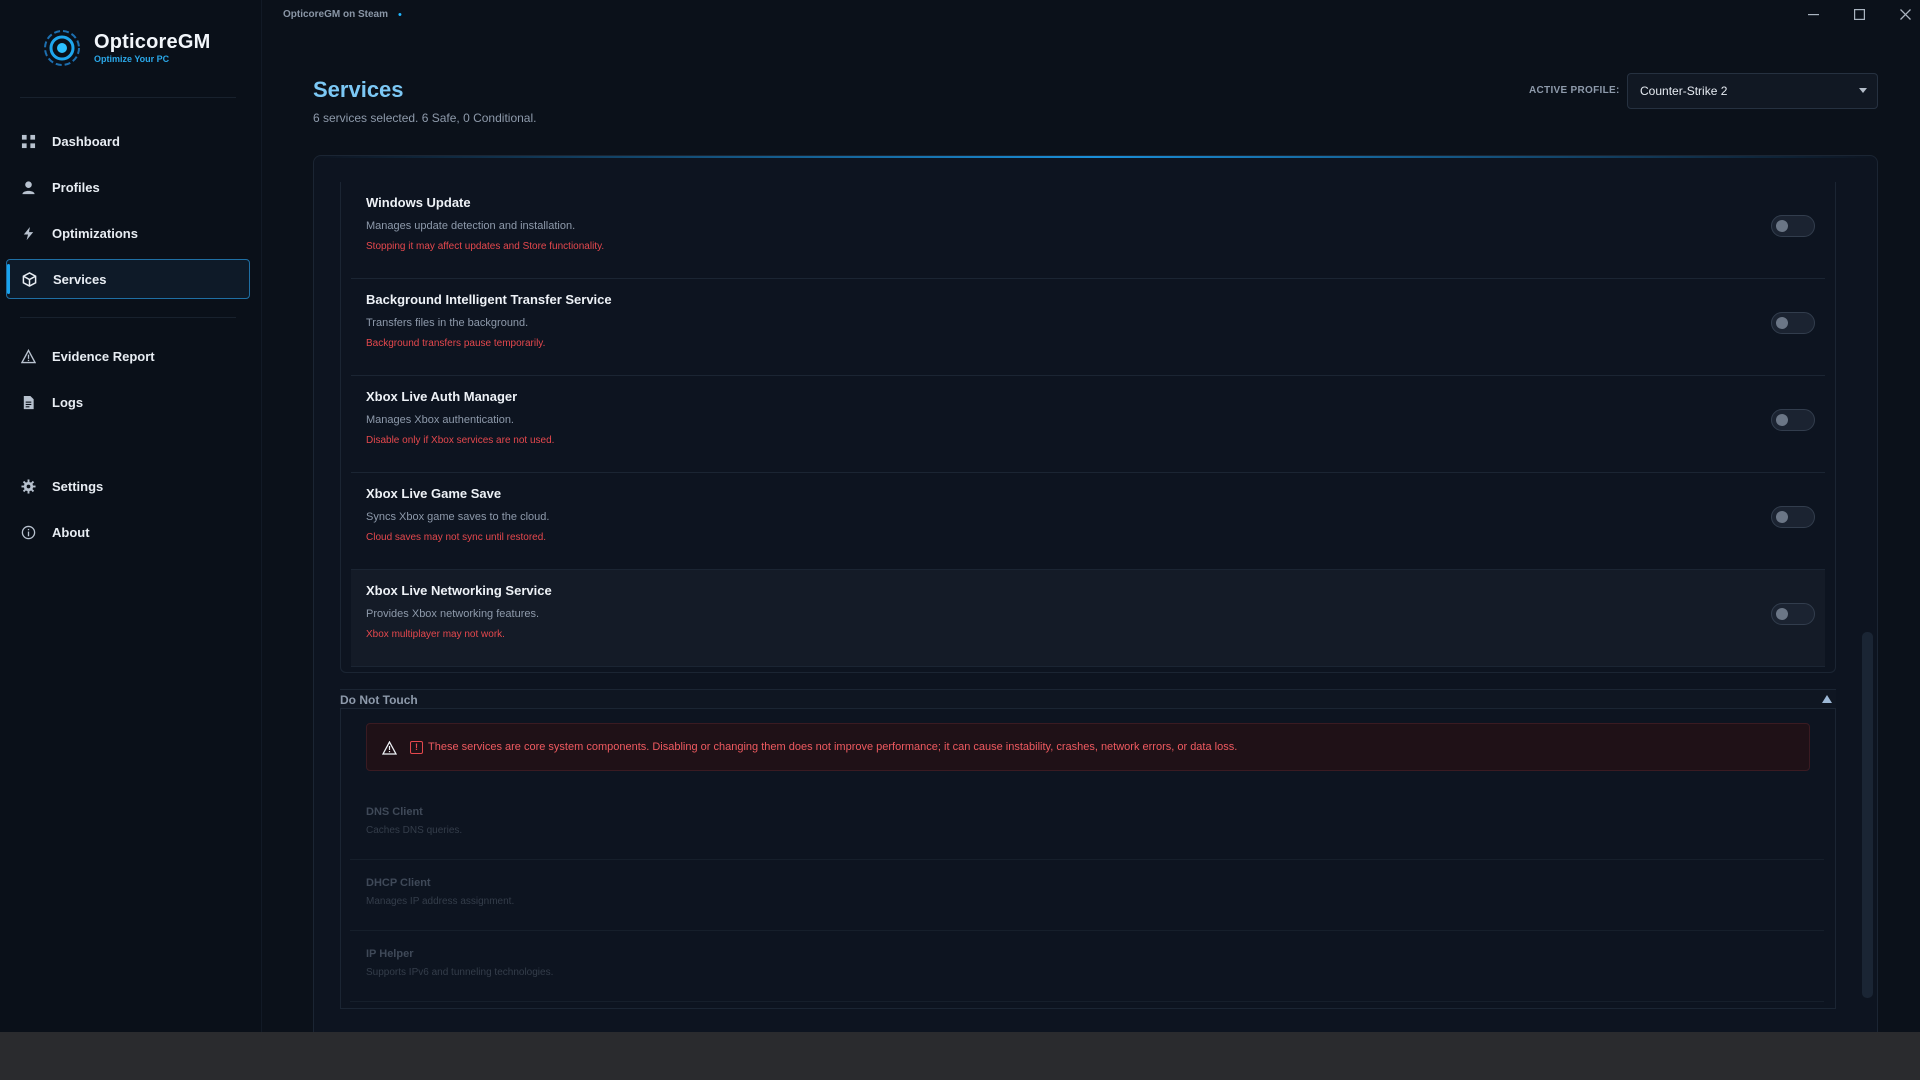 The height and width of the screenshot is (1080, 1920). I want to click on brand: OpticoreGM Optimize Your PC, so click(126, 48).